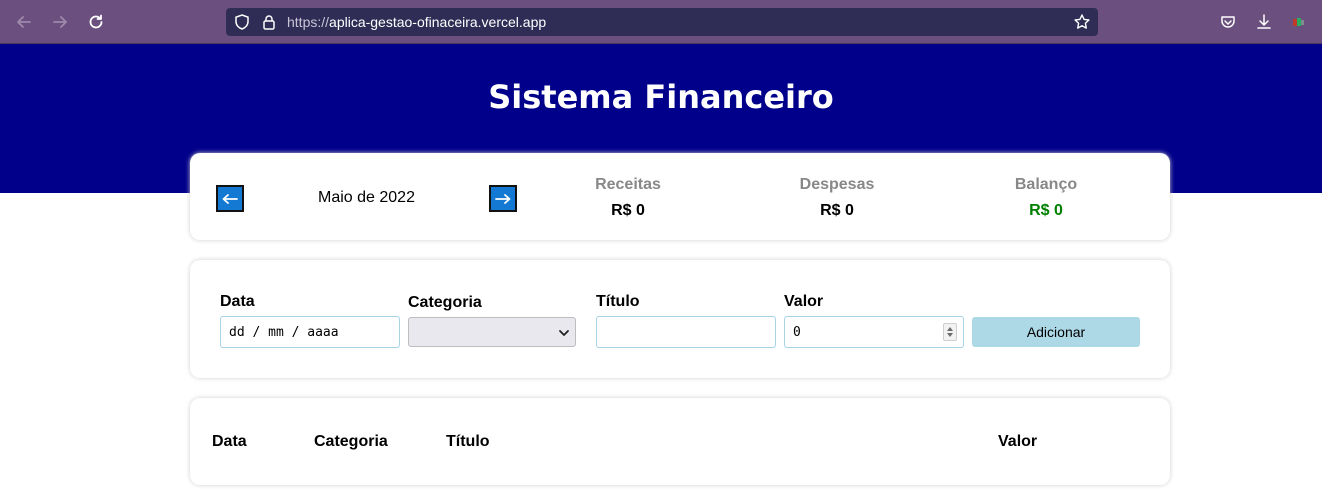 Image resolution: width=1322 pixels, height=494 pixels. I want to click on month-label: Maio de 2022, so click(366, 197).